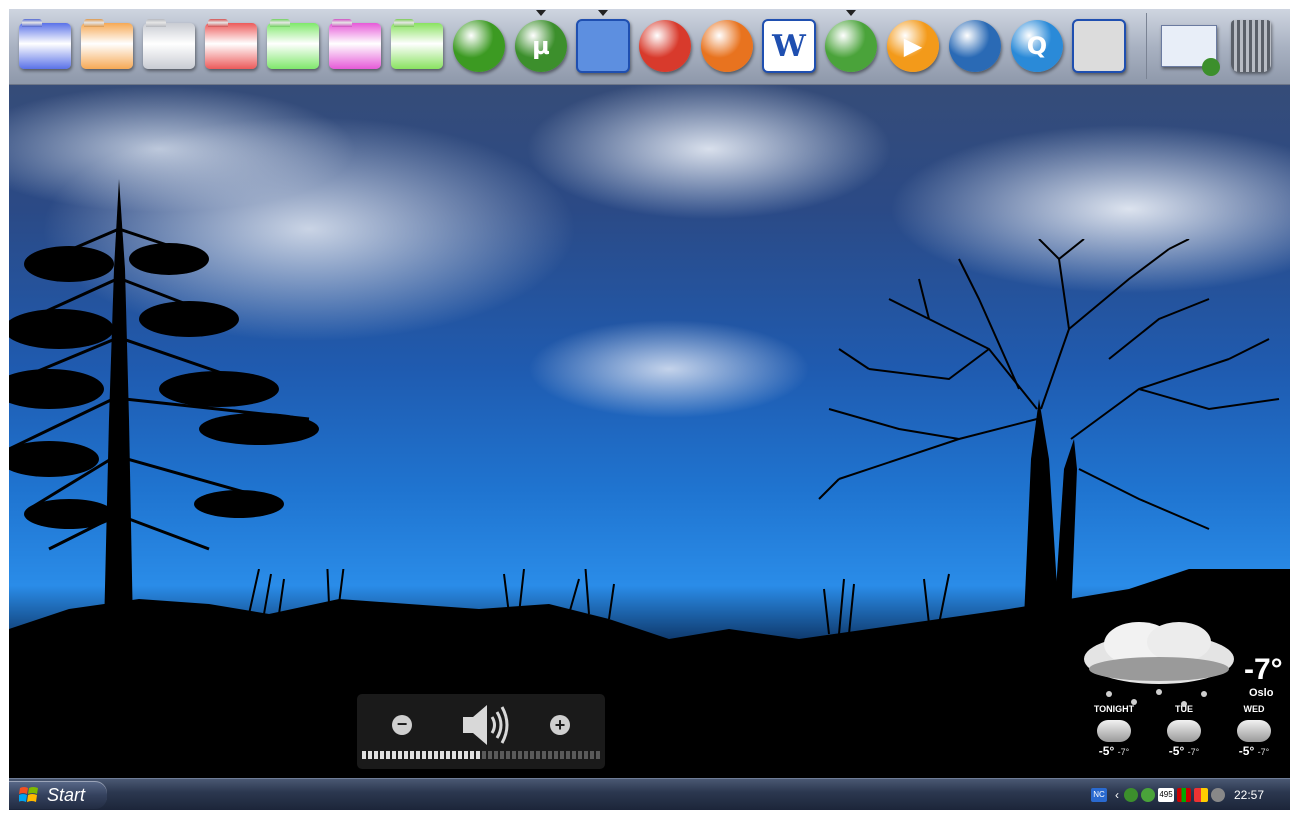 The height and width of the screenshot is (823, 1303). What do you see at coordinates (1159, 664) in the screenshot?
I see `cloud-snow-icon` at bounding box center [1159, 664].